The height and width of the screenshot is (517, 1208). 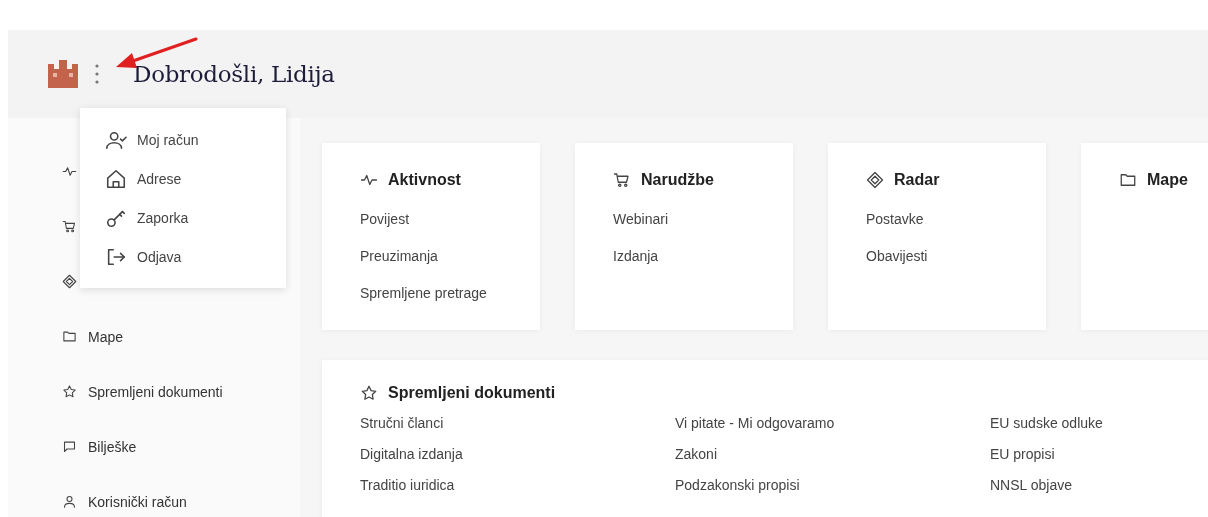 I want to click on card-title: Narudžbe, so click(x=703, y=180).